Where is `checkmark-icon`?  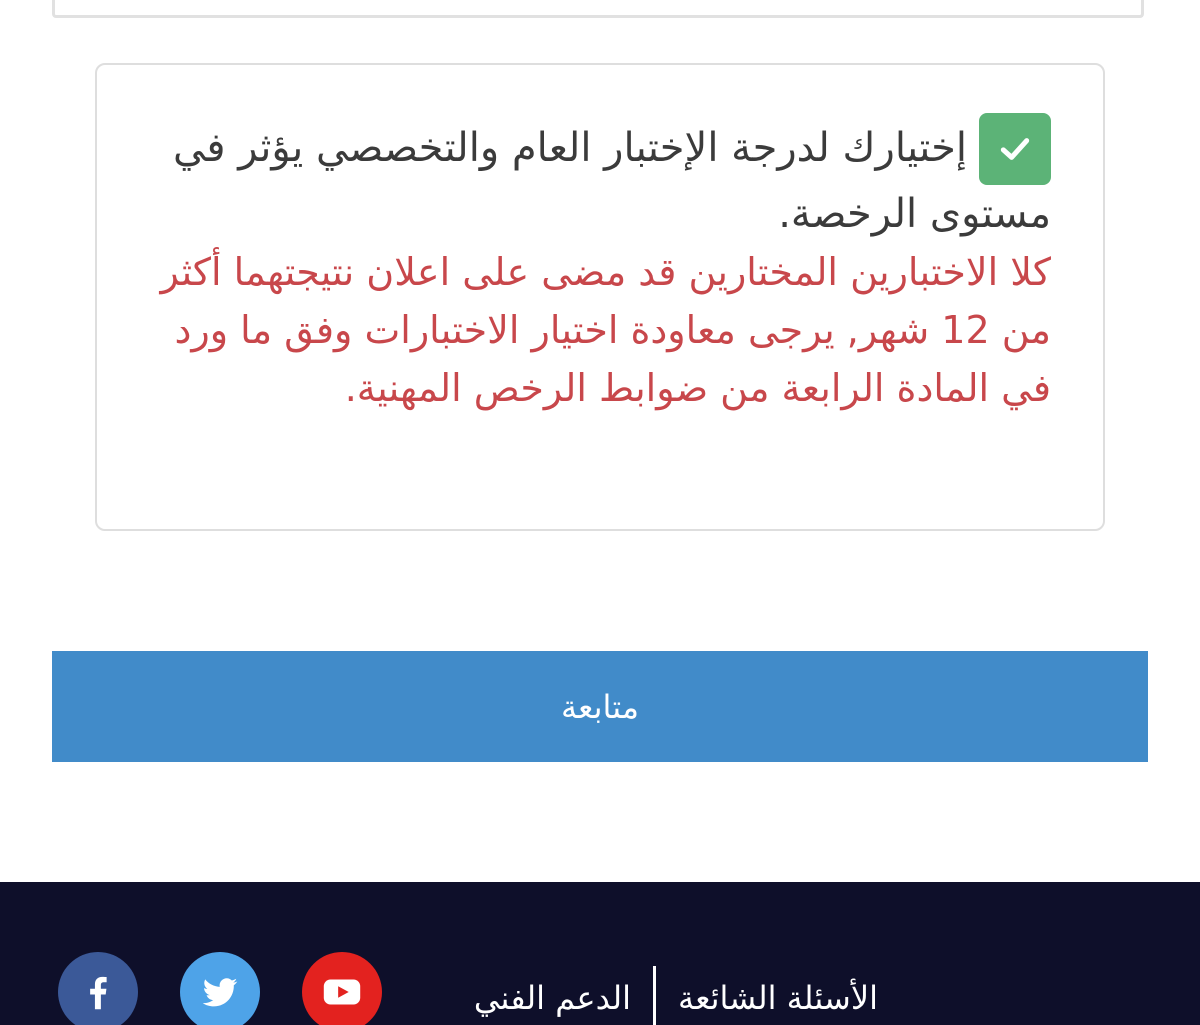 checkmark-icon is located at coordinates (1015, 149).